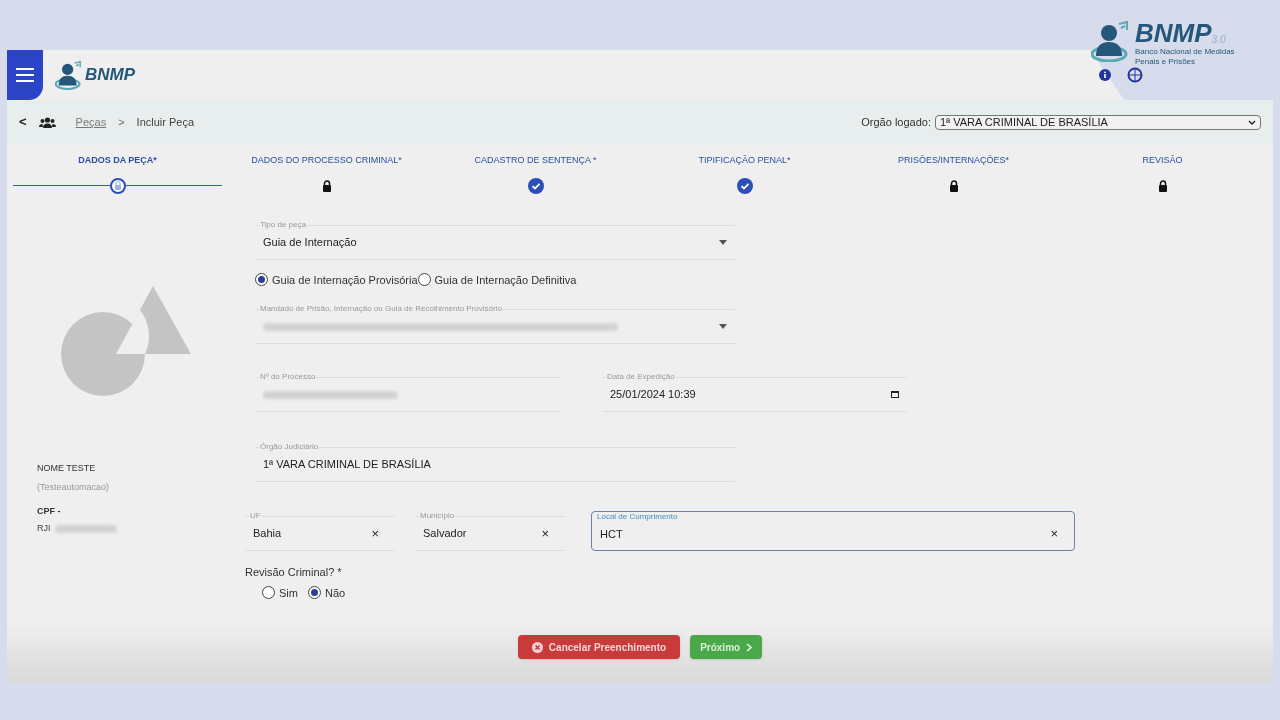 The height and width of the screenshot is (720, 1280). Describe the element at coordinates (283, 224) in the screenshot. I see `field-label: Tipo de peça` at that location.